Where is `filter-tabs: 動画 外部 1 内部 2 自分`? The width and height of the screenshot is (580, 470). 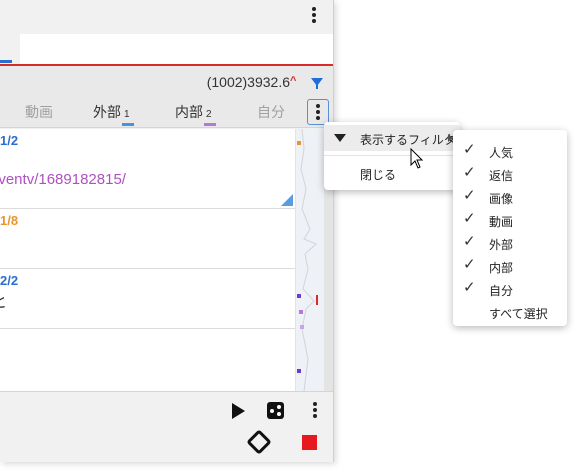 filter-tabs: 動画 外部 1 内部 2 自分 is located at coordinates (166, 112).